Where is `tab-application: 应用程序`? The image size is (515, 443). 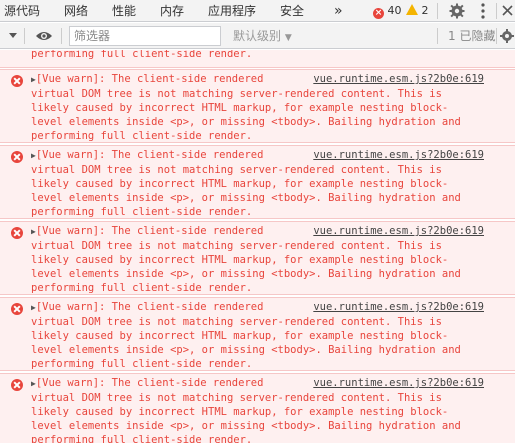
tab-application: 应用程序 is located at coordinates (232, 11).